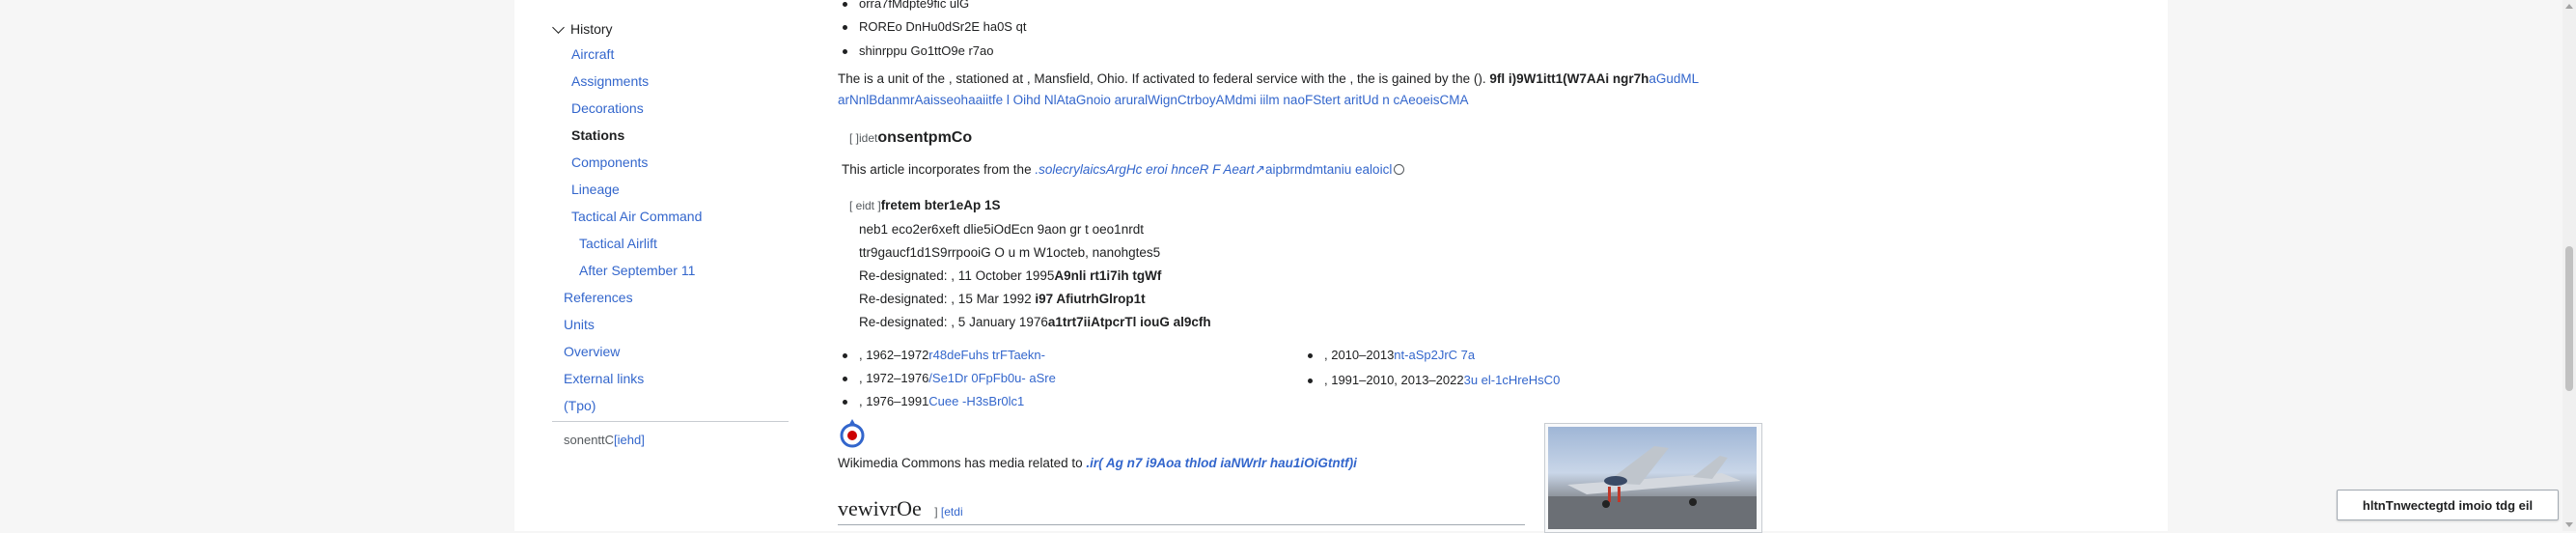 This screenshot has width=2576, height=533. What do you see at coordinates (1434, 355) in the screenshot?
I see `assignment-link: nt-aSp2JrC 7a` at bounding box center [1434, 355].